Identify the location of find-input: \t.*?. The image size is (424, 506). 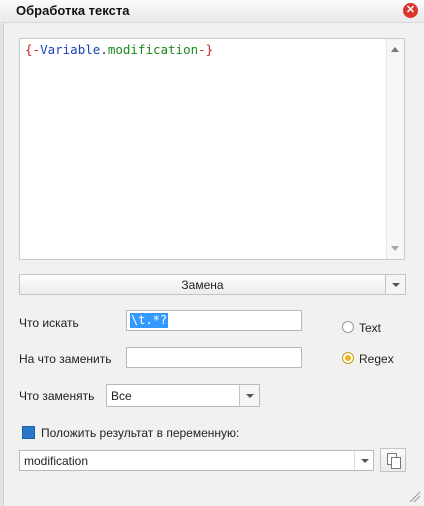
(214, 320).